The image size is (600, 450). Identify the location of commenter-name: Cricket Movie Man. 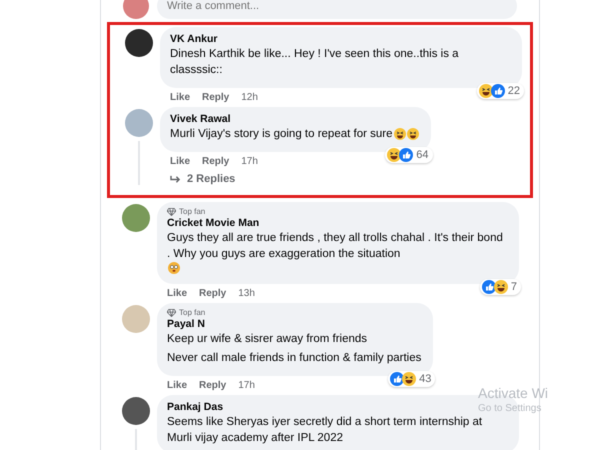
(213, 223).